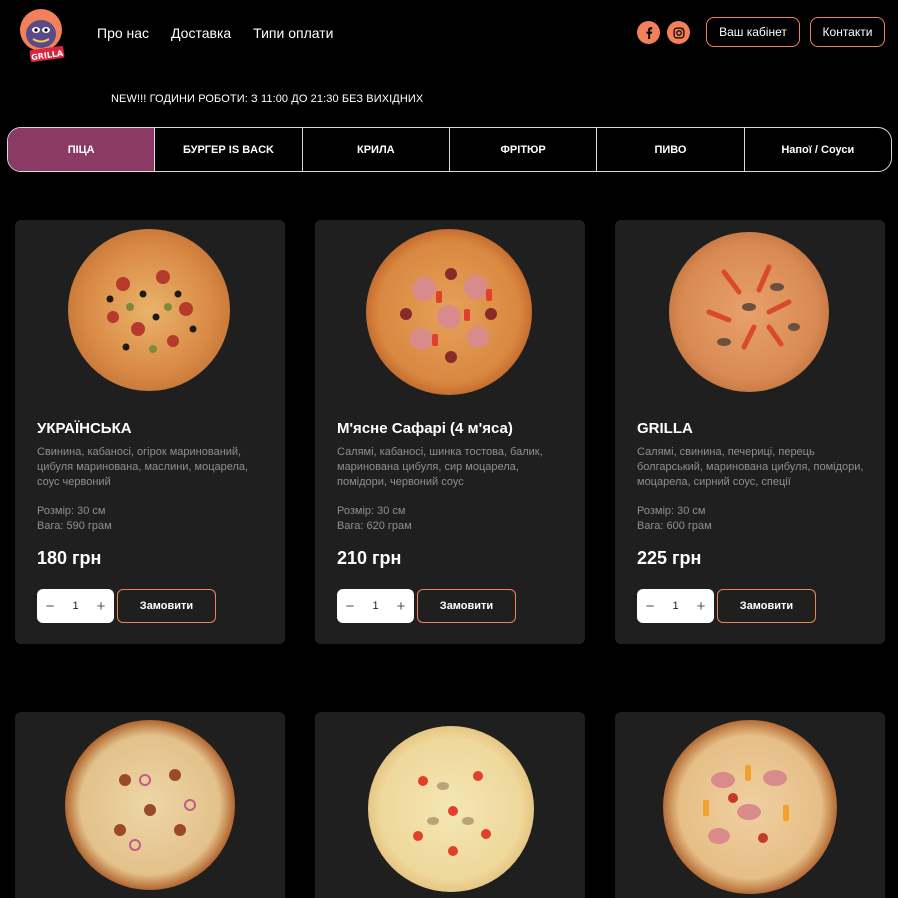  I want to click on grilla-logo: GRILLA, so click(43, 35).